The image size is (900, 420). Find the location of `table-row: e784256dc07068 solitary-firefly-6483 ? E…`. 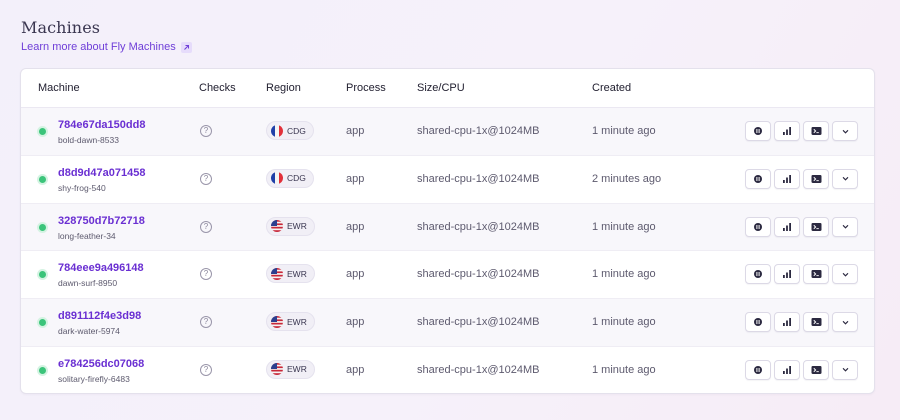

table-row: e784256dc07068 solitary-firefly-6483 ? E… is located at coordinates (447, 370).